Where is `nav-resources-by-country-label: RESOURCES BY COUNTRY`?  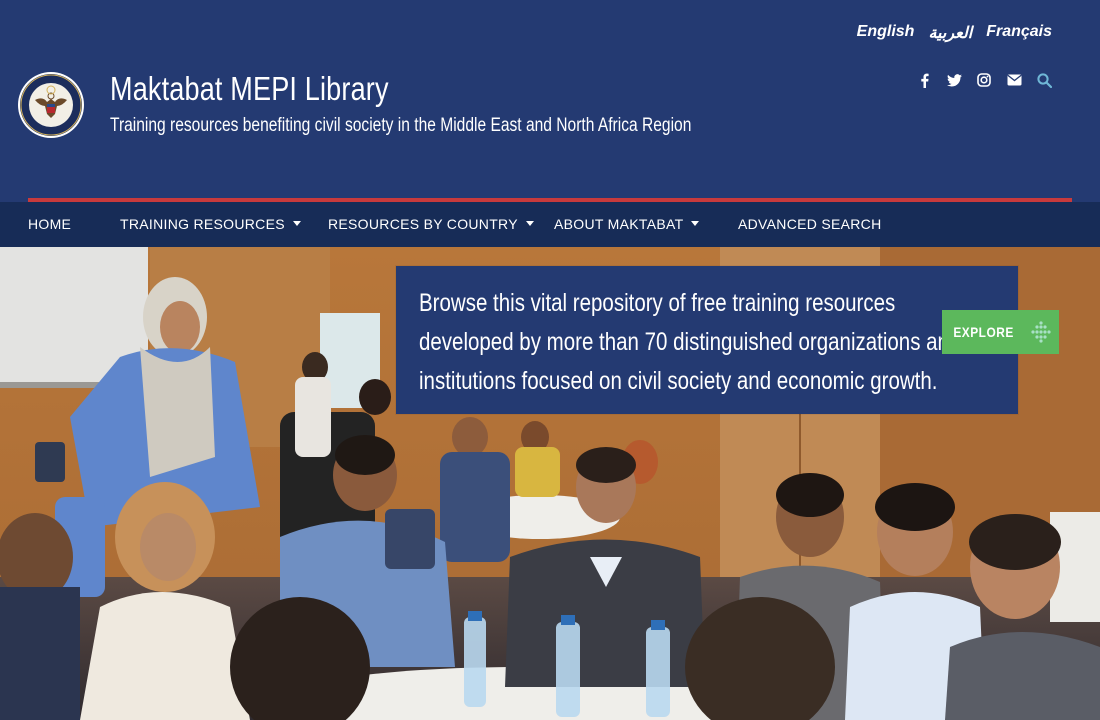
nav-resources-by-country-label: RESOURCES BY COUNTRY is located at coordinates (423, 224).